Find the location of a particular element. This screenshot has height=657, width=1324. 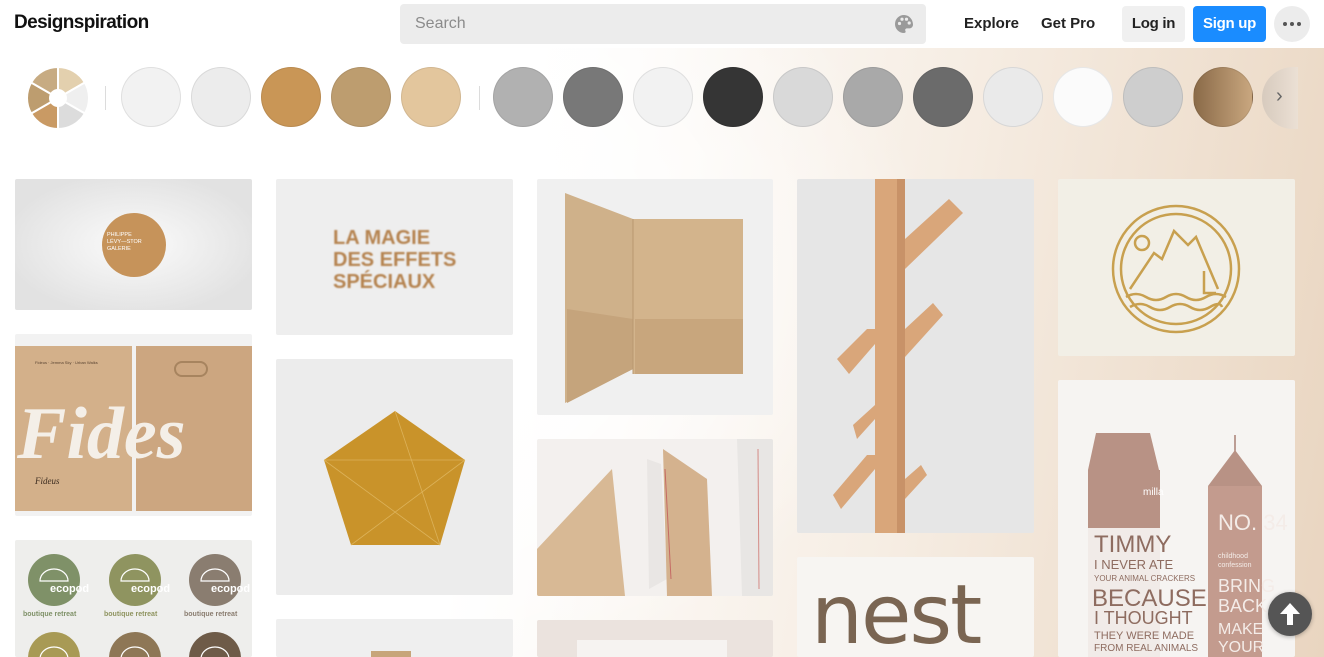

box-brand: Fideus is located at coordinates (47, 481).